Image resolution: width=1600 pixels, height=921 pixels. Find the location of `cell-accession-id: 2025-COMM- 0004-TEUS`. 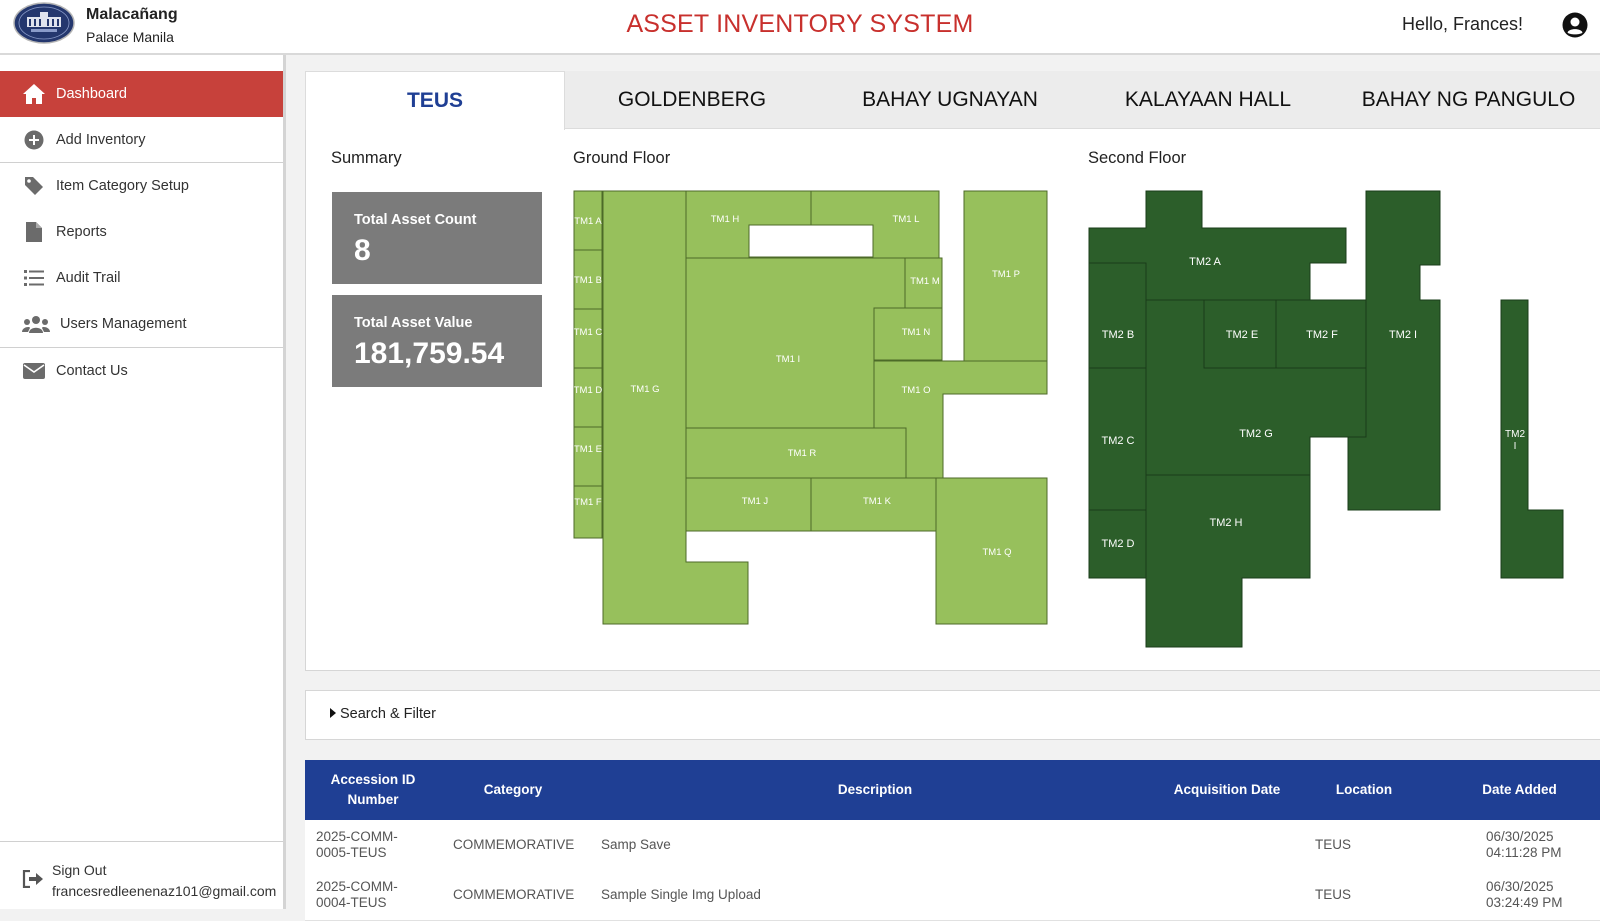

cell-accession-id: 2025-COMM- 0004-TEUS is located at coordinates (357, 895).